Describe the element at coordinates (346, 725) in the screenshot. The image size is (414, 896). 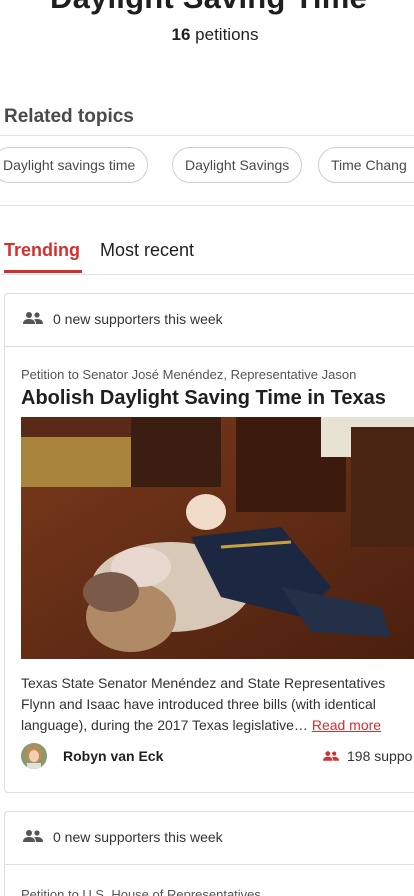
I see `read-more-link: Read more` at that location.